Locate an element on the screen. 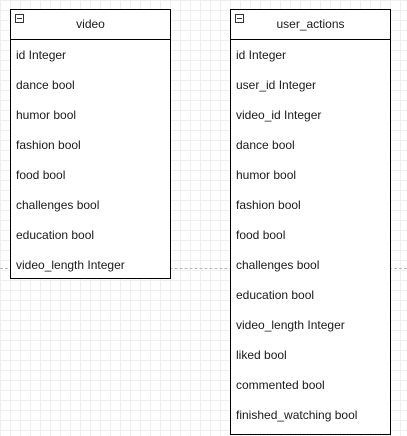 The width and height of the screenshot is (407, 436). entity-title: video is located at coordinates (90, 24).